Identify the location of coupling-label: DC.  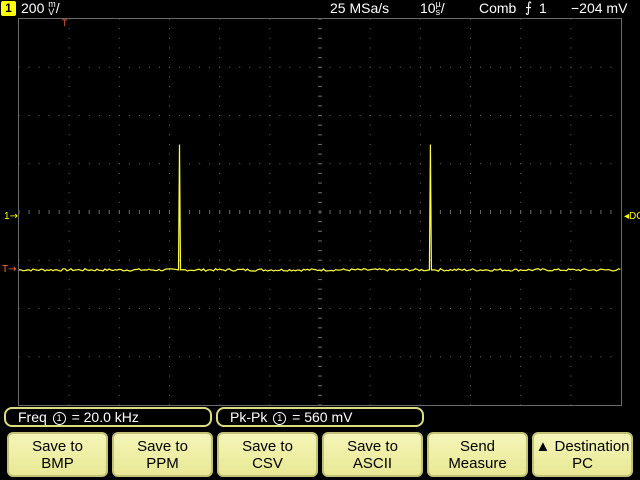
(634, 216).